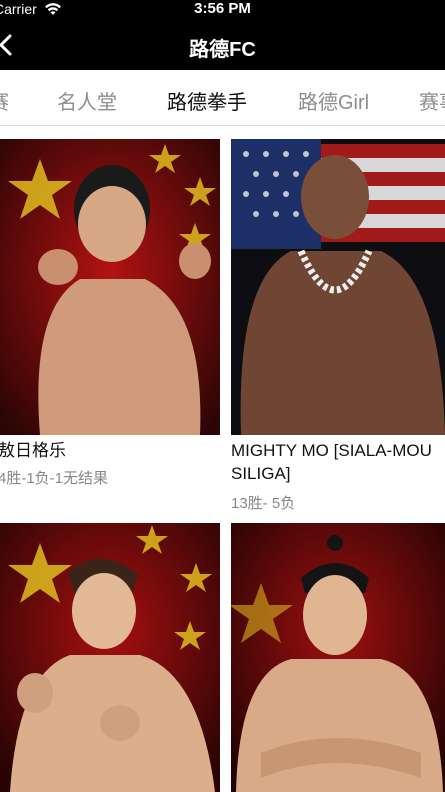 The image size is (445, 792). What do you see at coordinates (261, 473) in the screenshot?
I see `fighter-name-line2: SILIGA]` at bounding box center [261, 473].